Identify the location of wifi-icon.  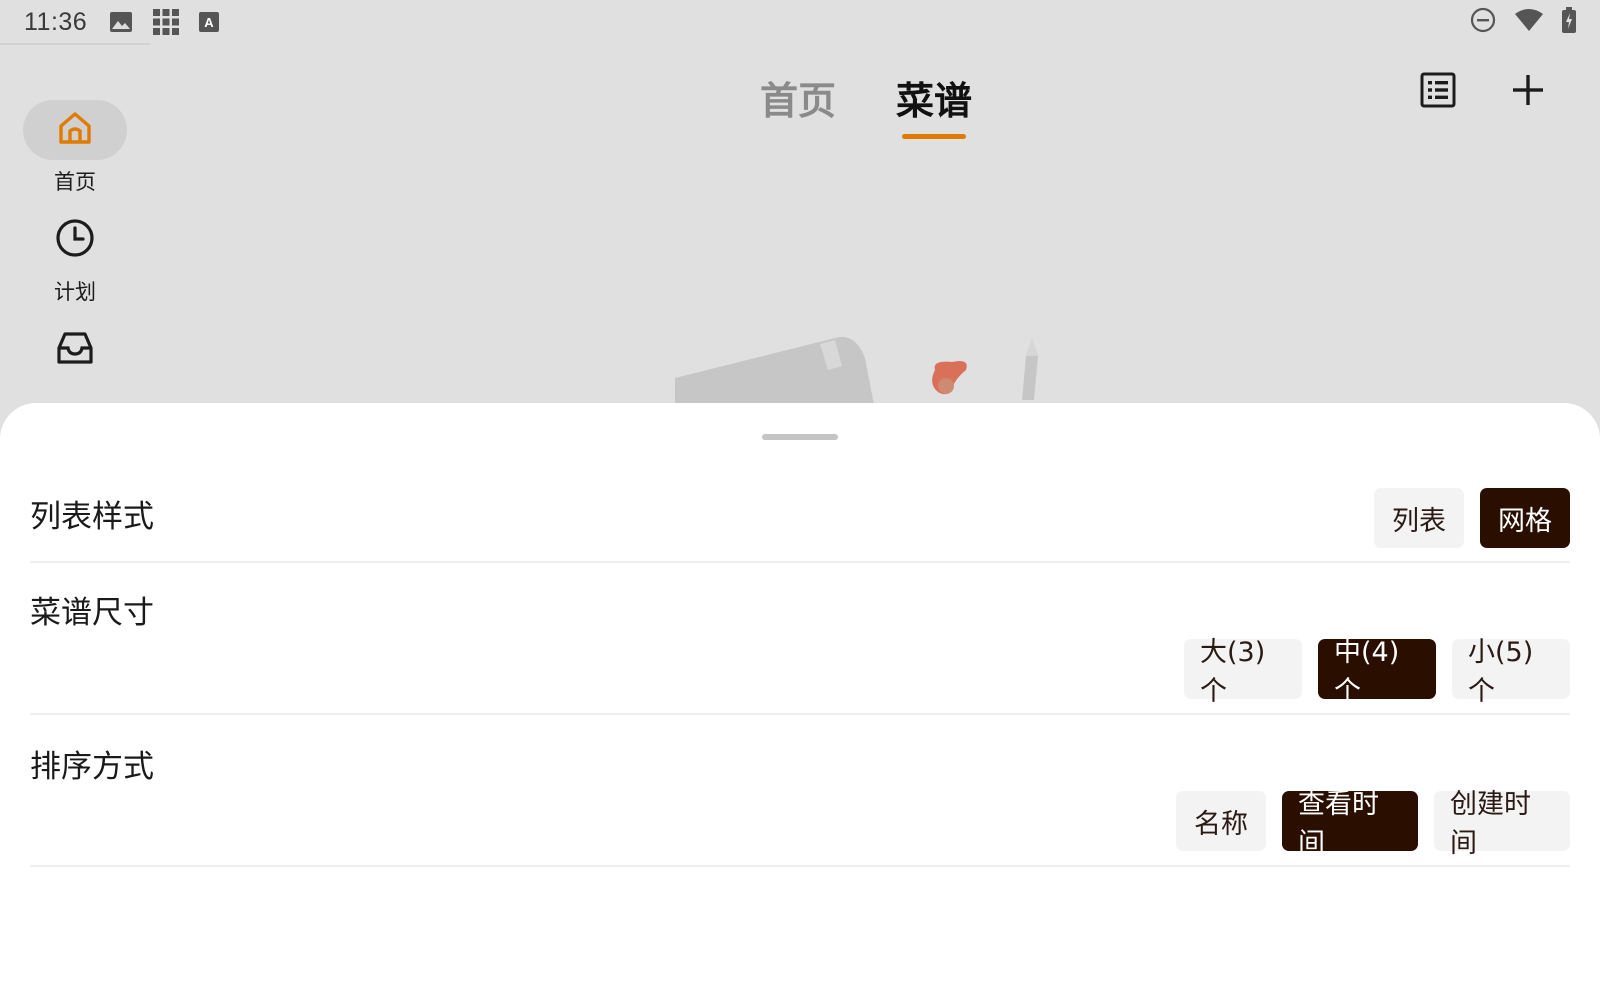
(1529, 22).